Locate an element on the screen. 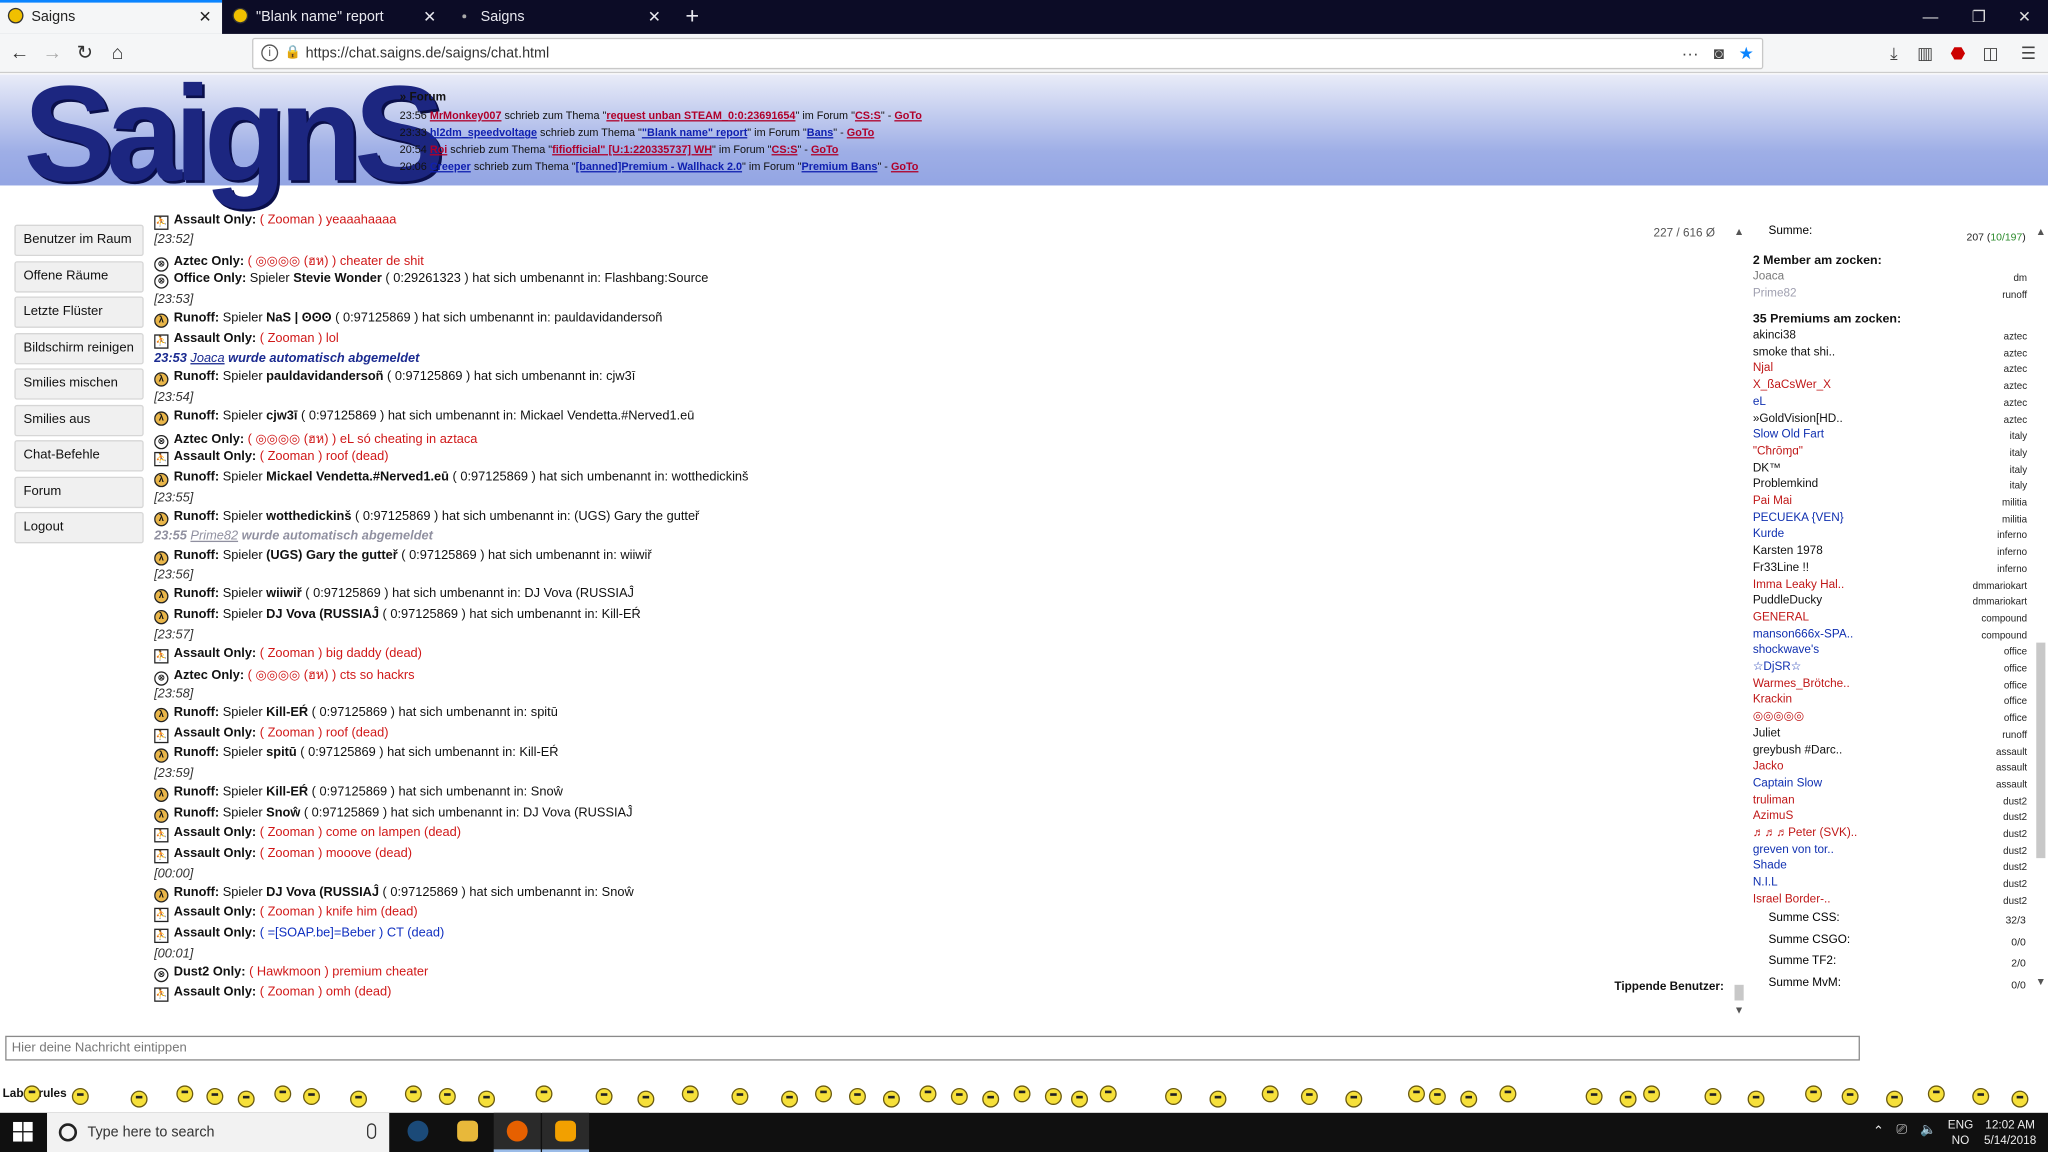 This screenshot has height=1152, width=2048. user-name: shockwave's is located at coordinates (1786, 649).